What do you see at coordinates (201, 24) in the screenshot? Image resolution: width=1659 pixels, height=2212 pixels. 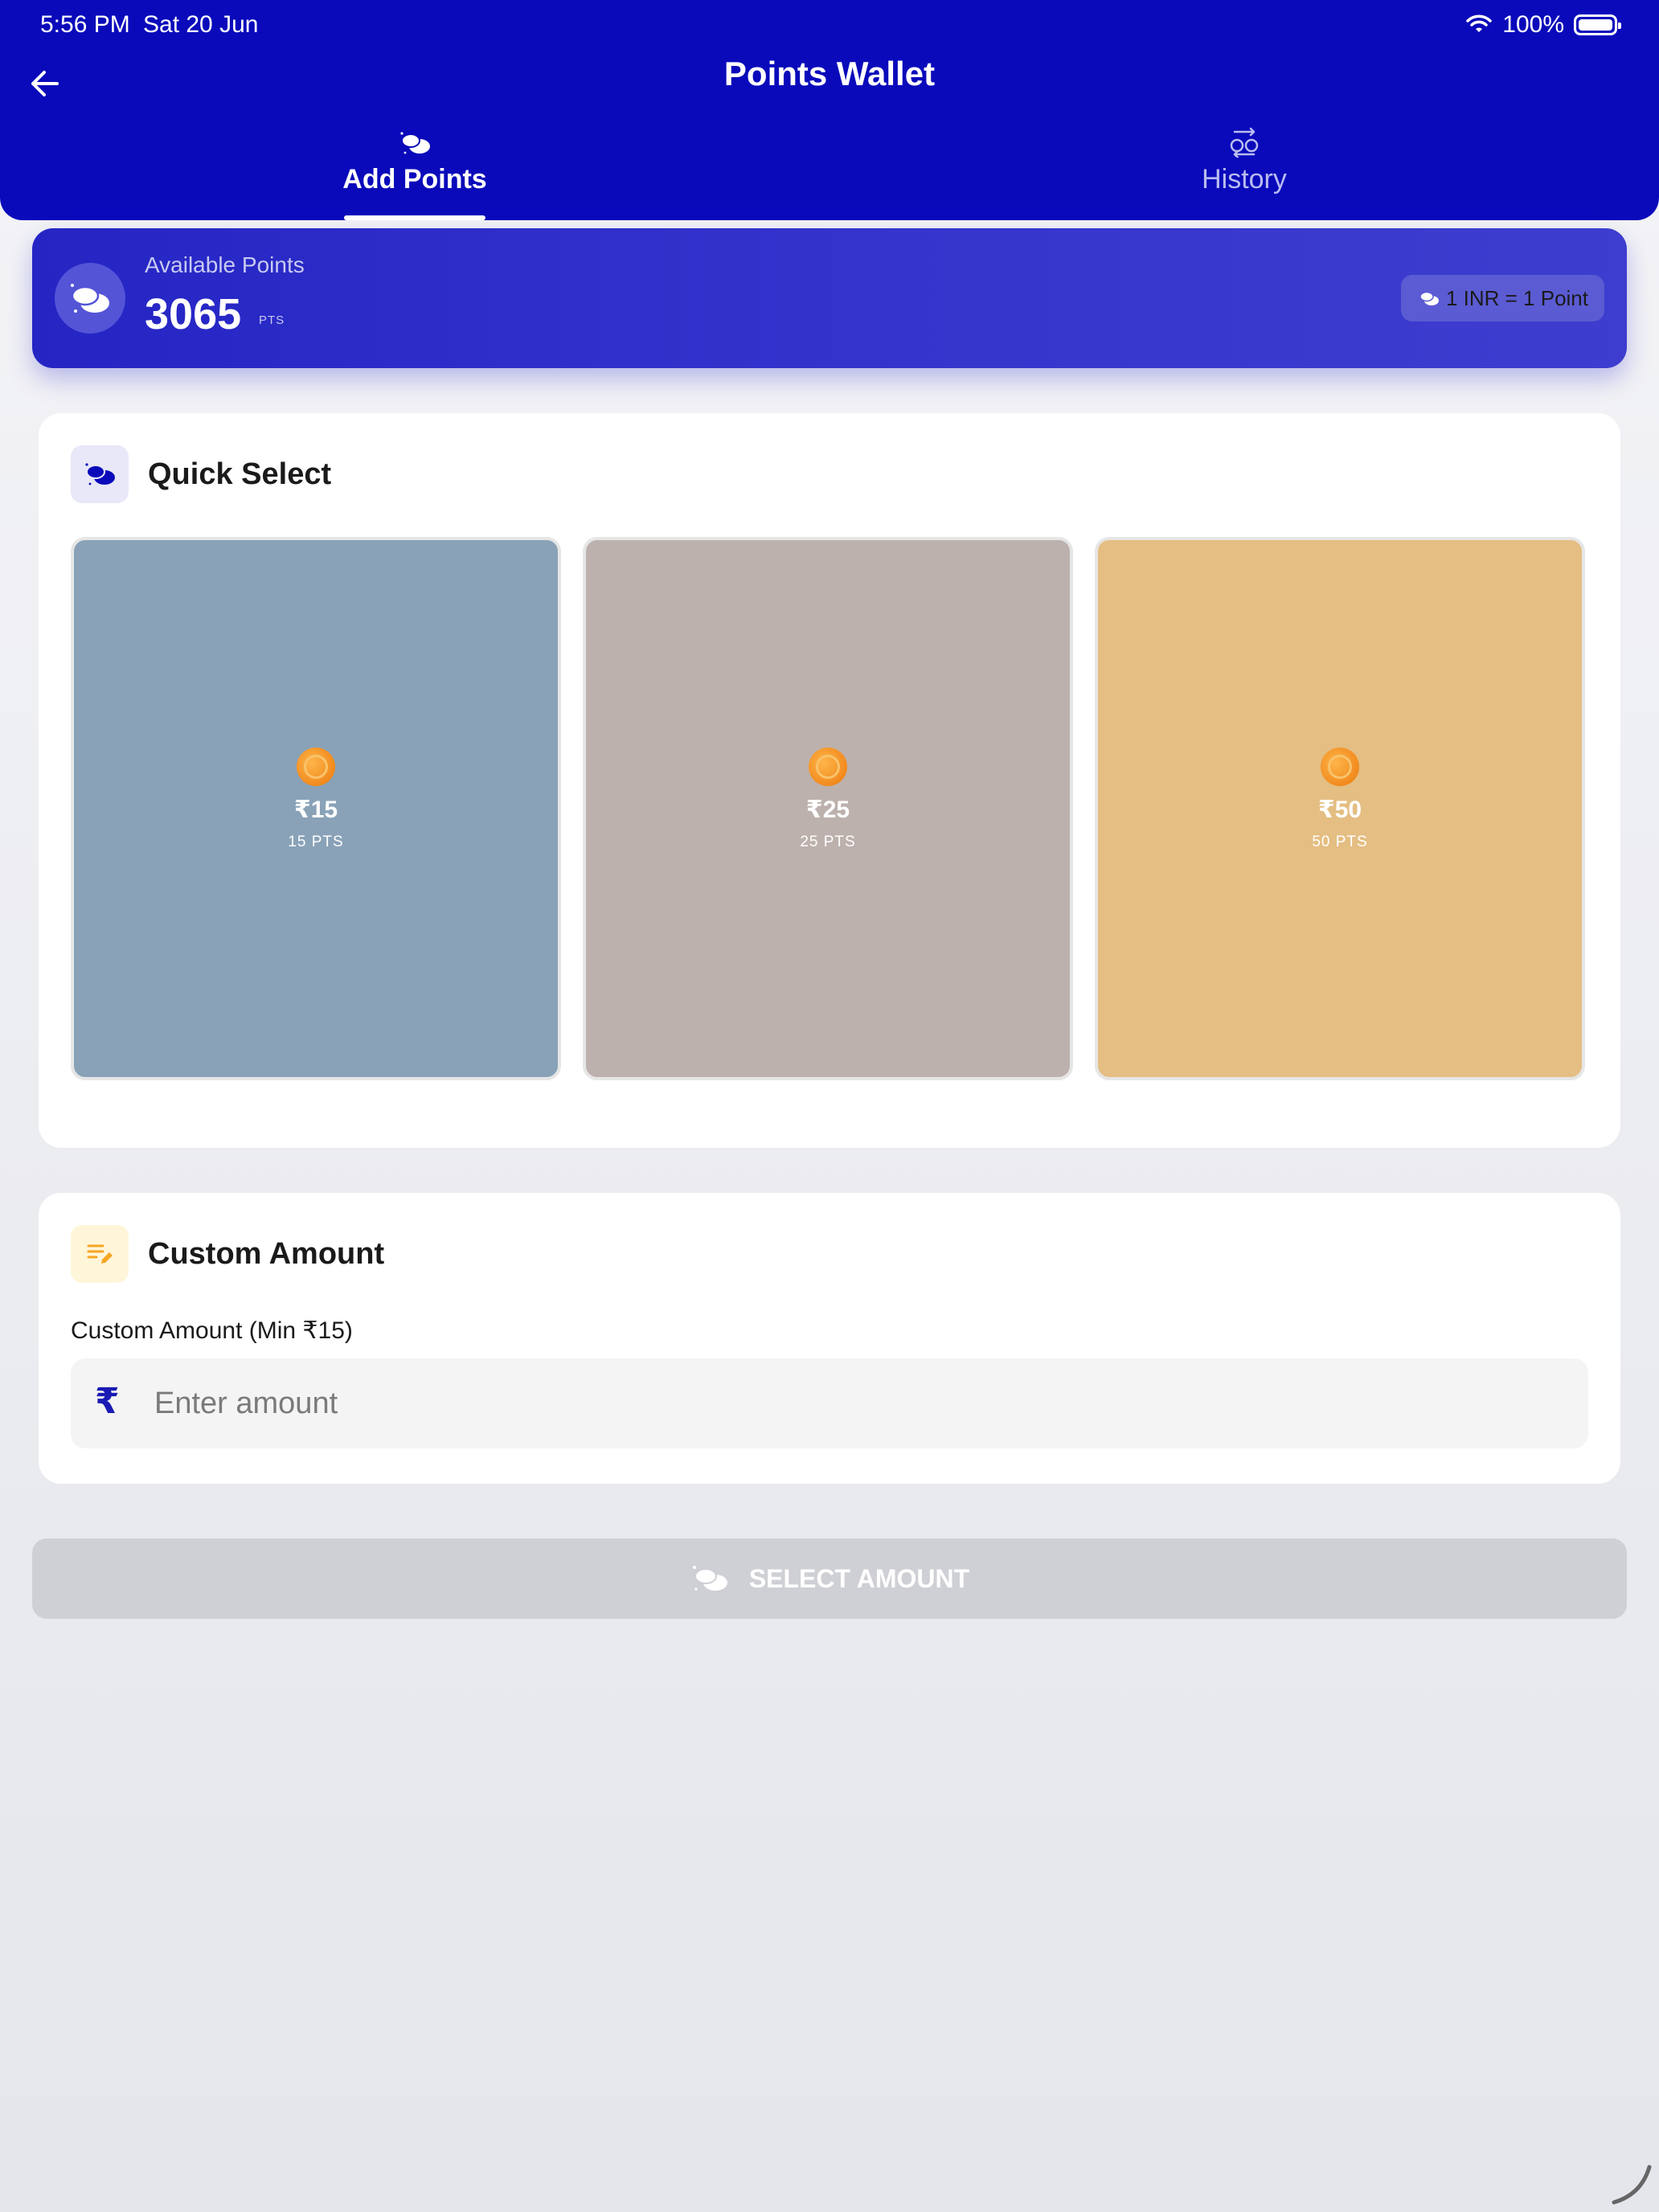 I see `status-date: Sat 20 Jun` at bounding box center [201, 24].